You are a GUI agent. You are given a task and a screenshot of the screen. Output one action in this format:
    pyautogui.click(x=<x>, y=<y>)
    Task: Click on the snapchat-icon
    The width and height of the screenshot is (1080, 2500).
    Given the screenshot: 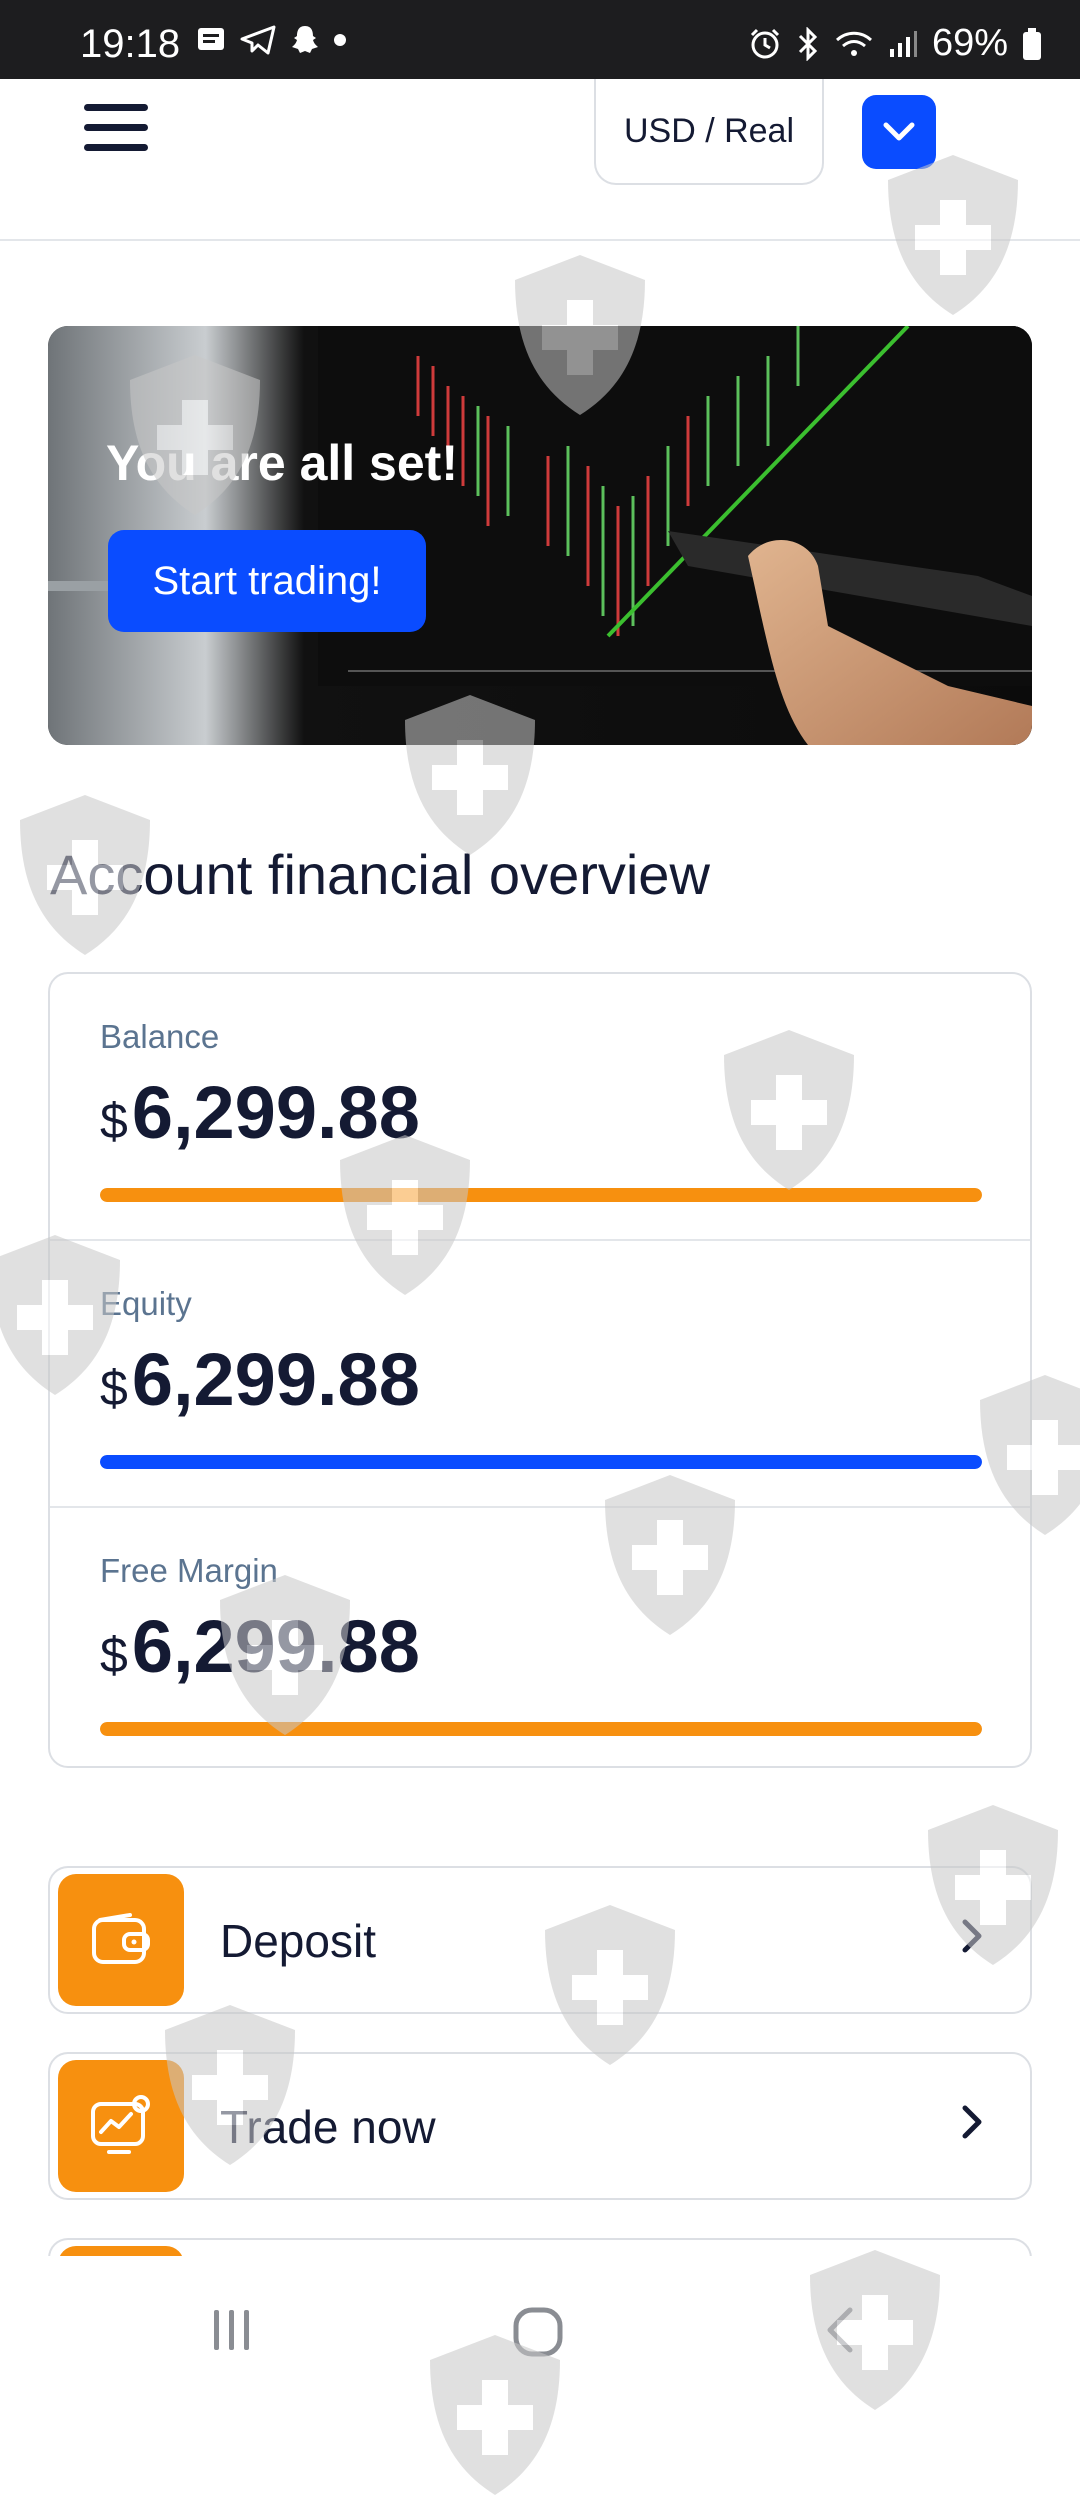 What is the action you would take?
    pyautogui.click(x=305, y=39)
    